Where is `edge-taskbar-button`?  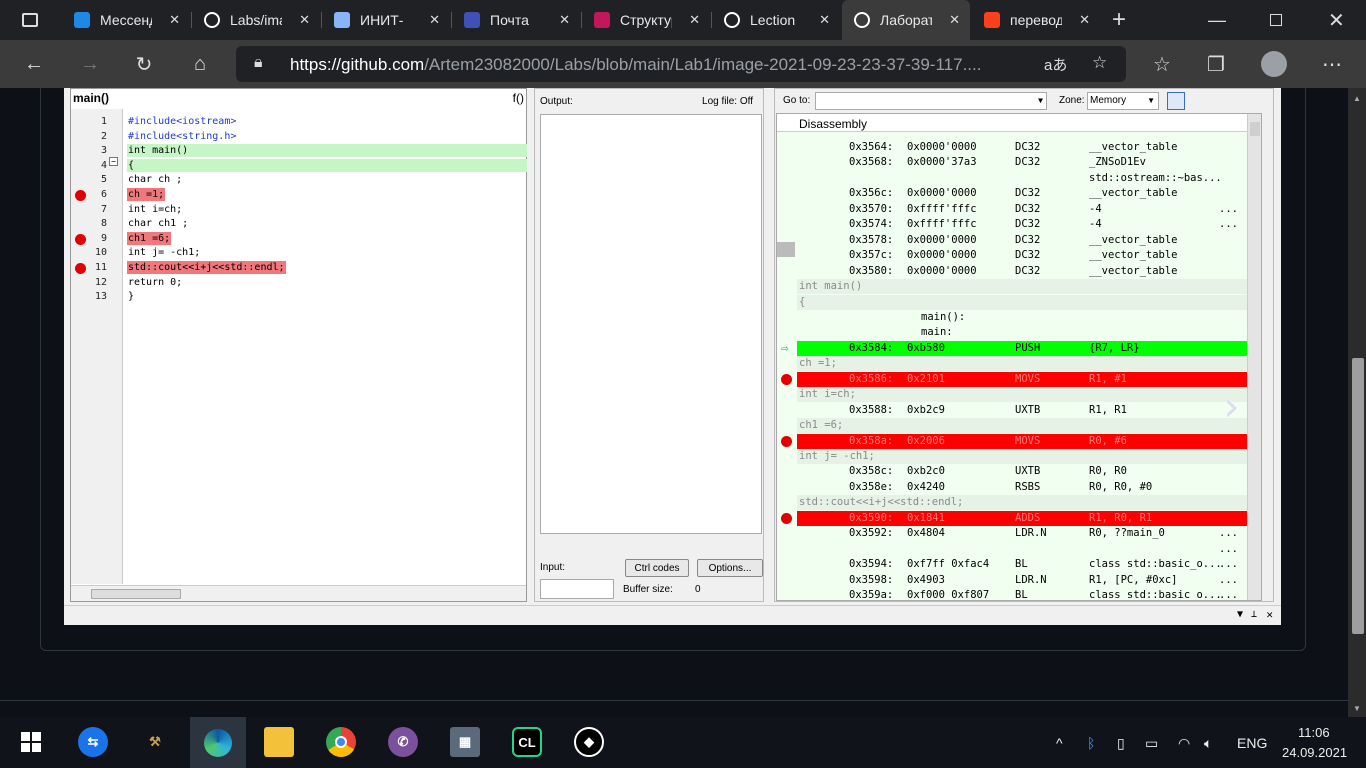 edge-taskbar-button is located at coordinates (218, 742).